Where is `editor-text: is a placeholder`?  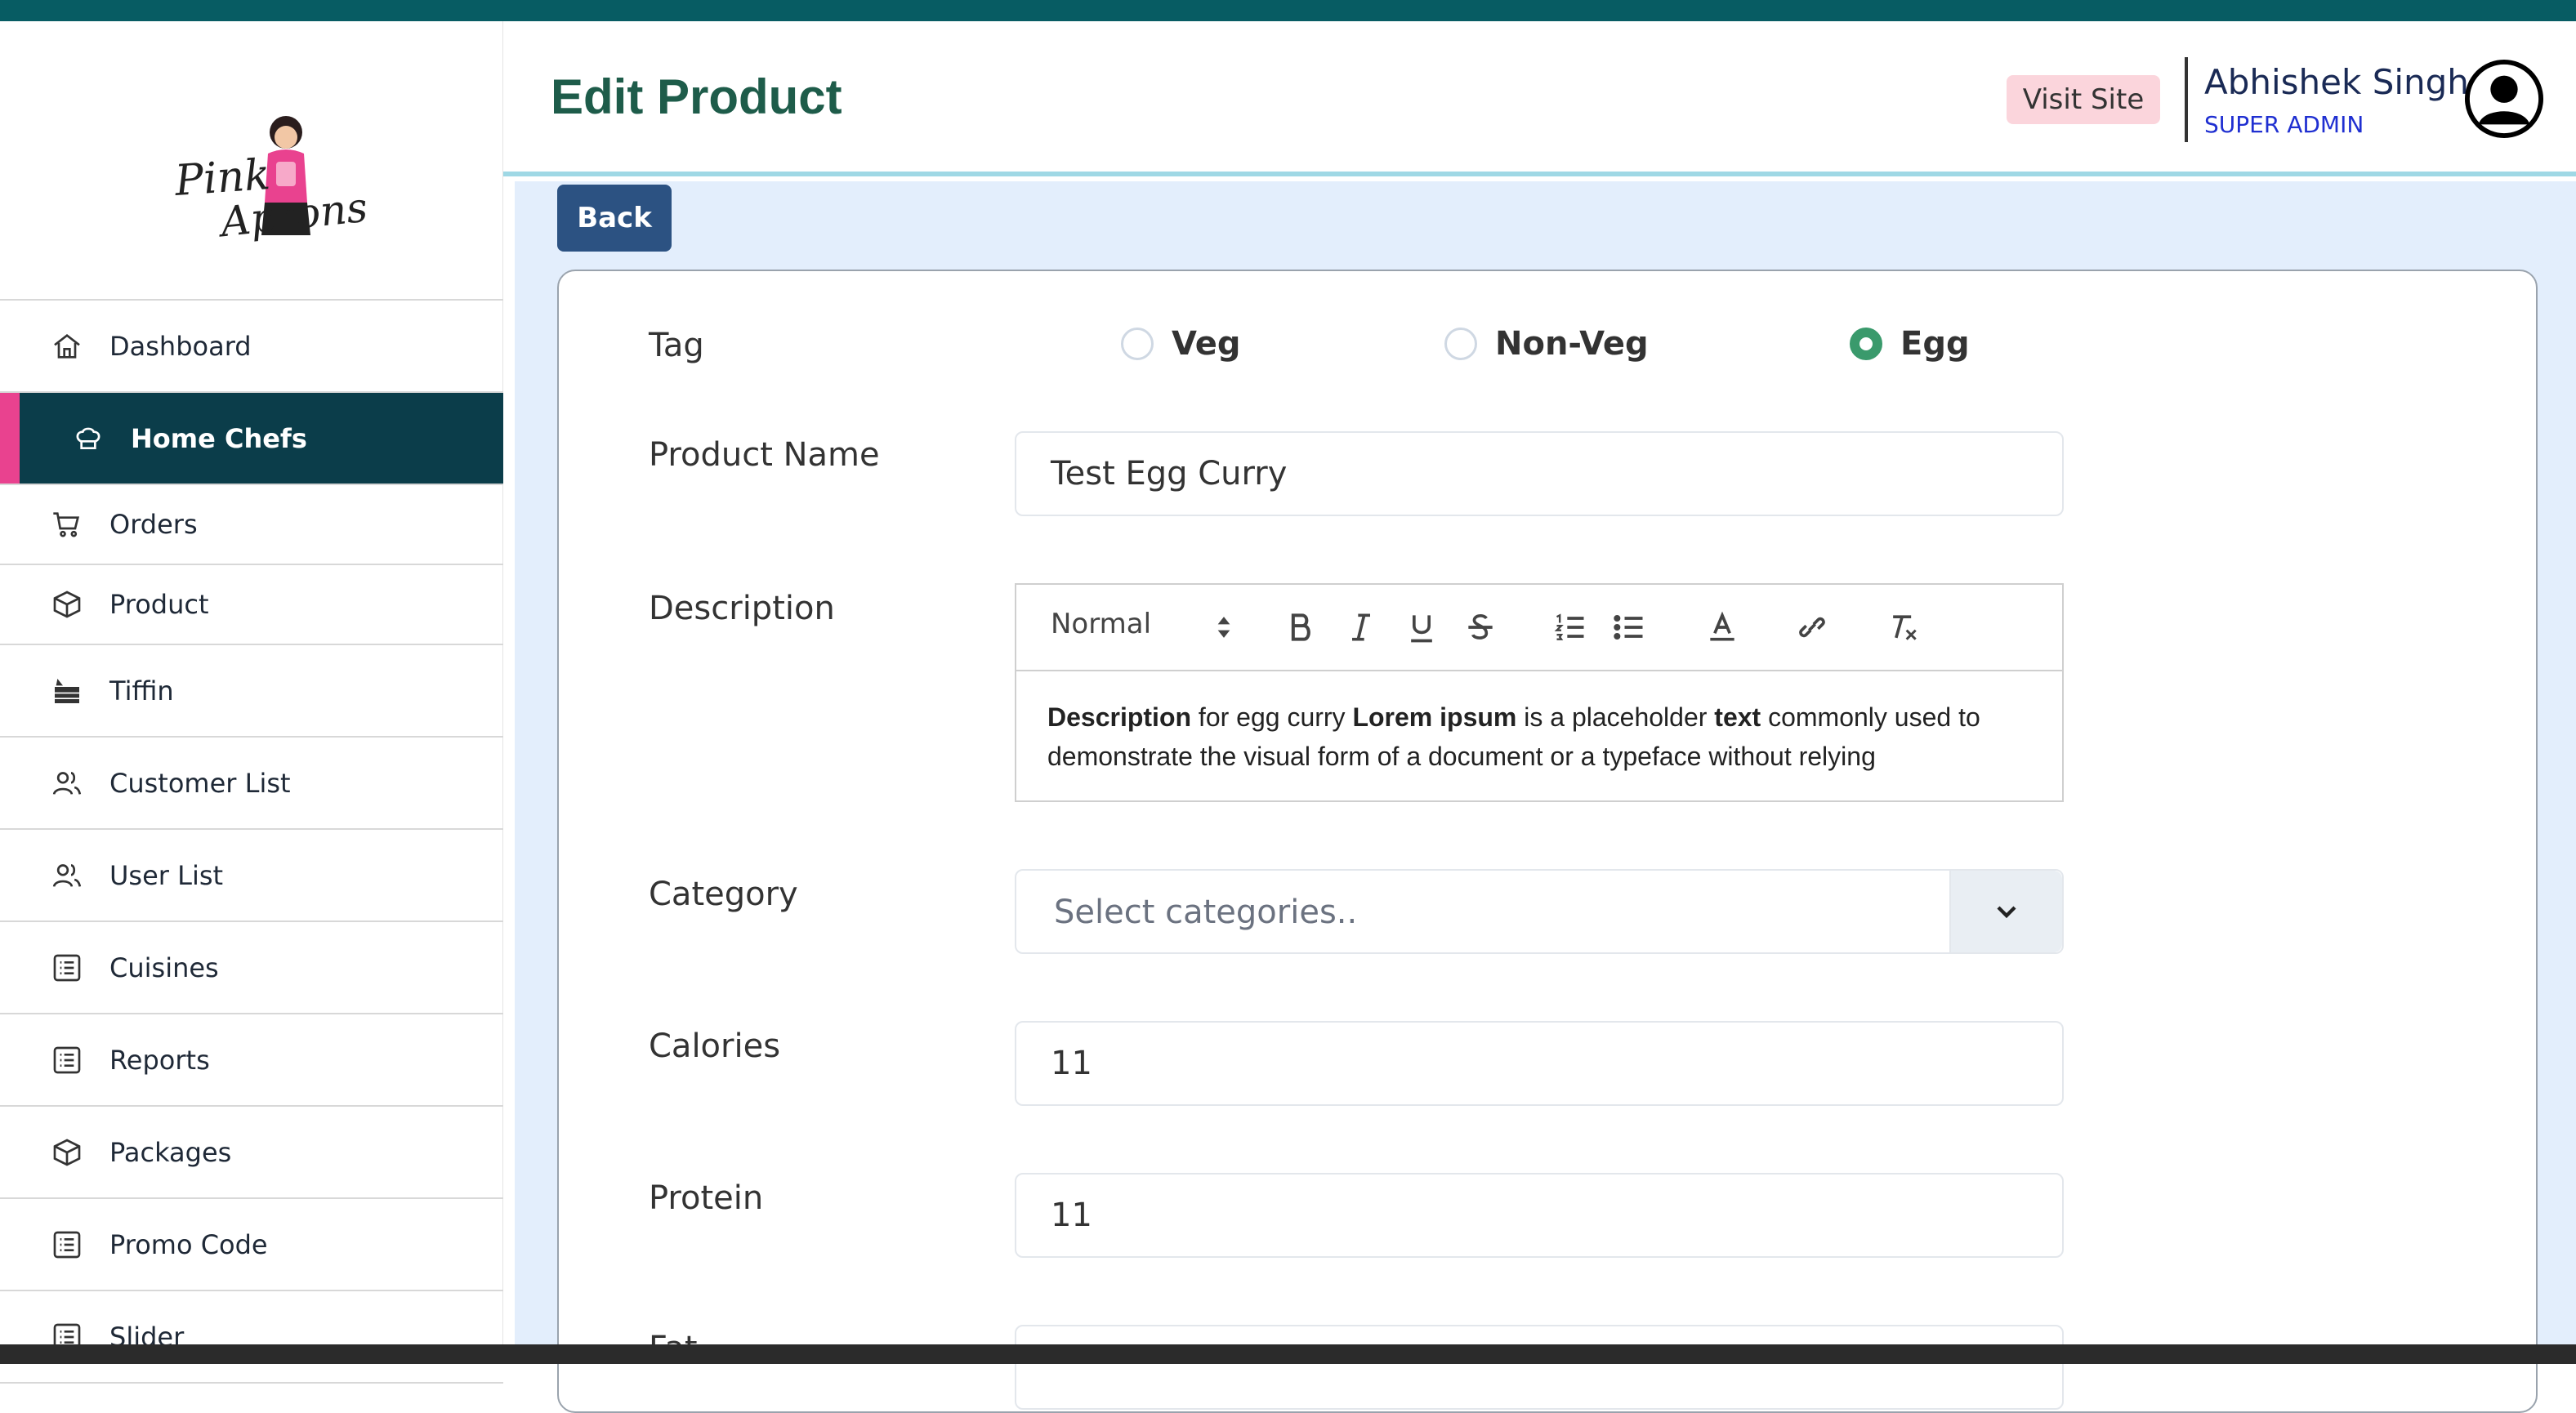 editor-text: is a placeholder is located at coordinates (1616, 717).